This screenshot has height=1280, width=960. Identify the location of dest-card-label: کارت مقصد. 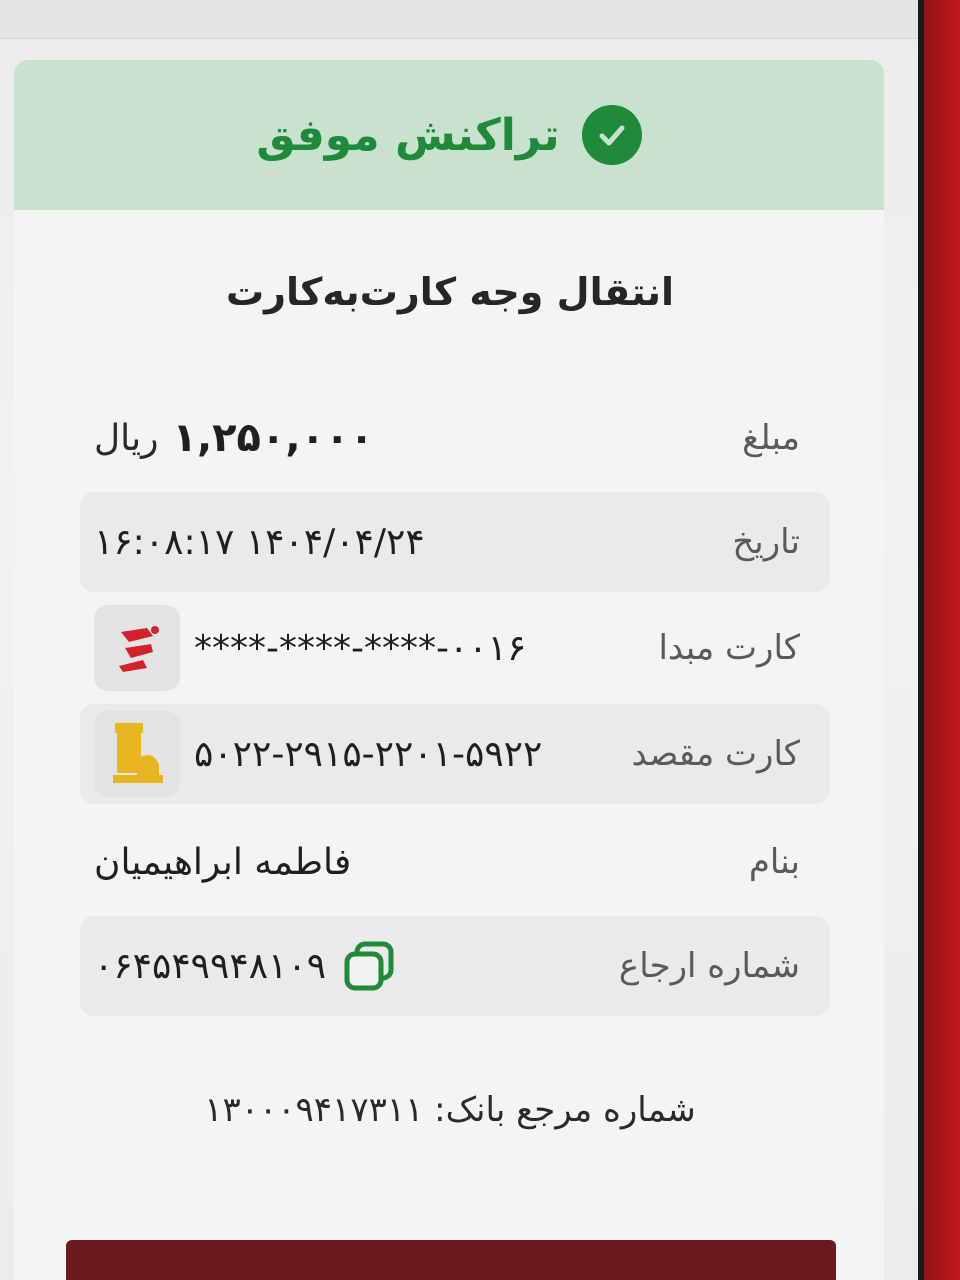
(715, 754).